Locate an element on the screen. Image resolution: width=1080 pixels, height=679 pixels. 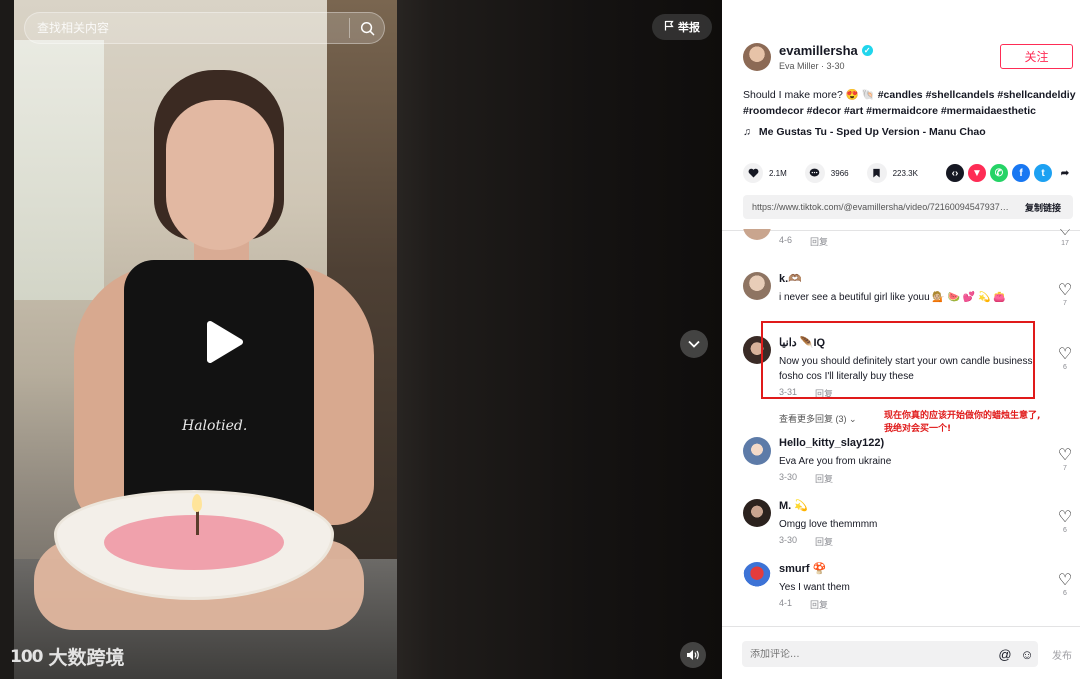
comment-input-box: @ ☺ is located at coordinates (890, 654).